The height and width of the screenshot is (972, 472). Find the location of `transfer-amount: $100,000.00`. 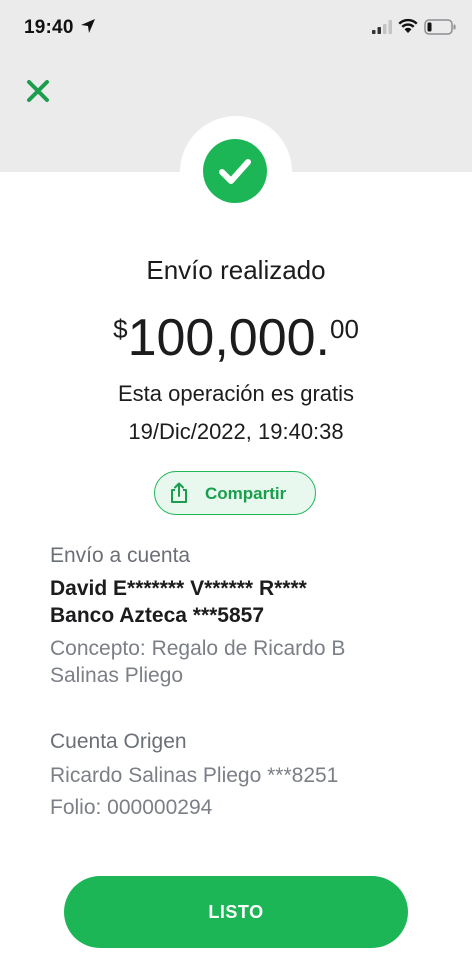

transfer-amount: $100,000.00 is located at coordinates (236, 338).